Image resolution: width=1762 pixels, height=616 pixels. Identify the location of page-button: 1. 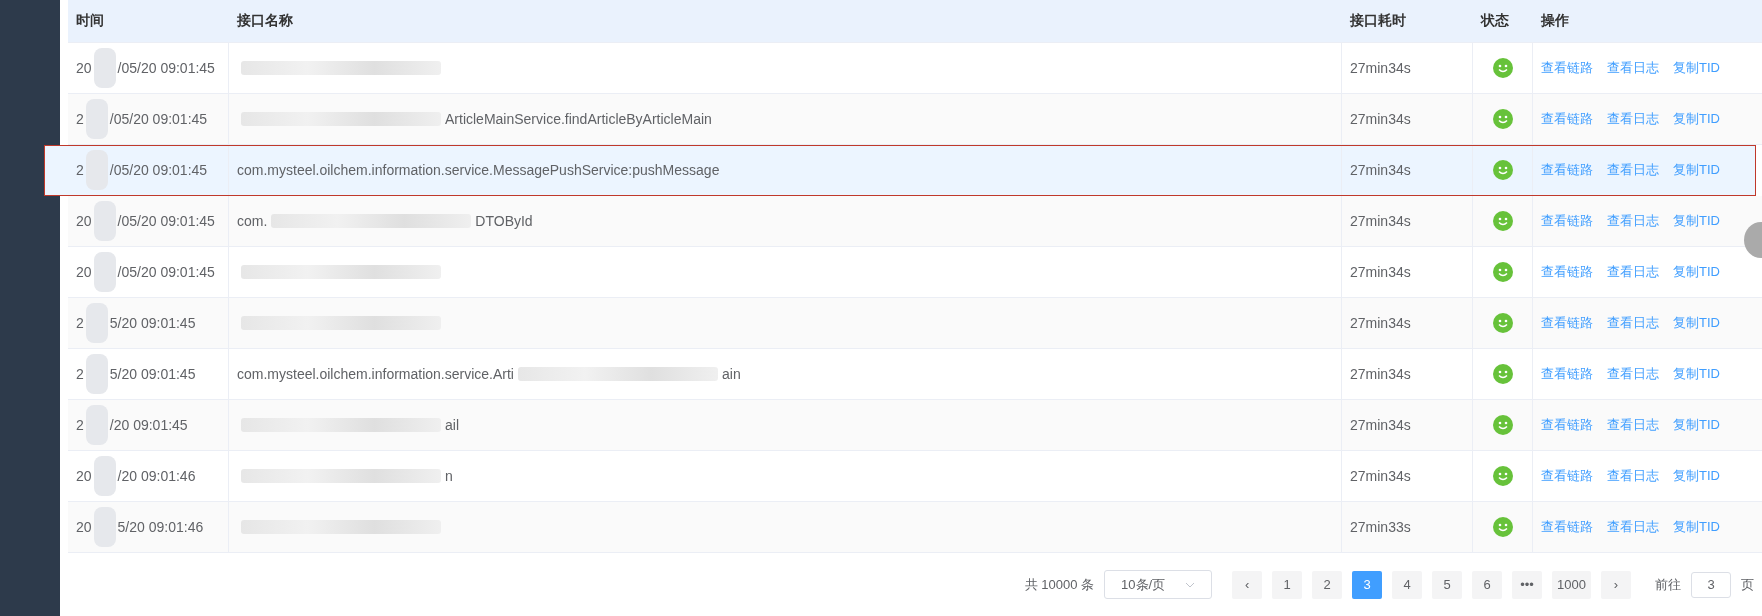
(1287, 584).